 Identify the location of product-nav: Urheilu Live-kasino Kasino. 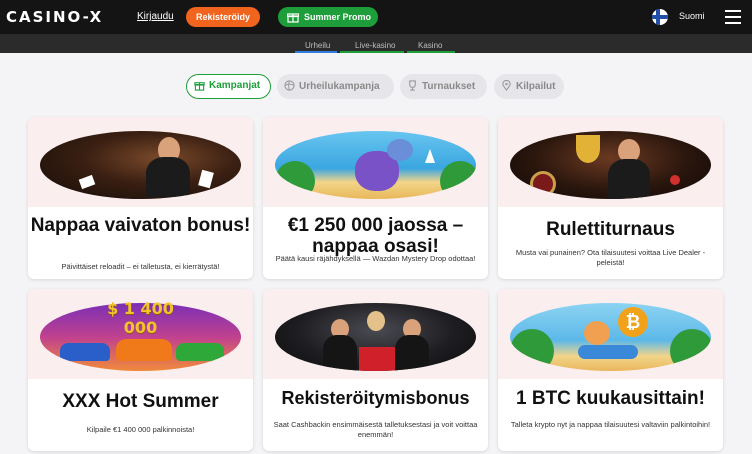
(376, 43).